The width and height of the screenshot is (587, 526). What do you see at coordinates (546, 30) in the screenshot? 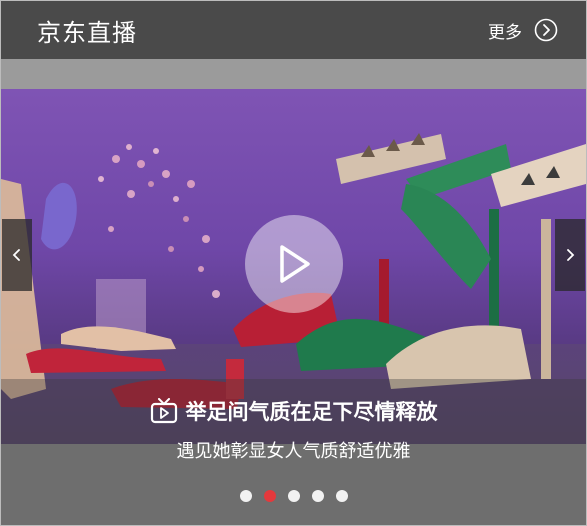
I see `chevron-right-circle-icon` at bounding box center [546, 30].